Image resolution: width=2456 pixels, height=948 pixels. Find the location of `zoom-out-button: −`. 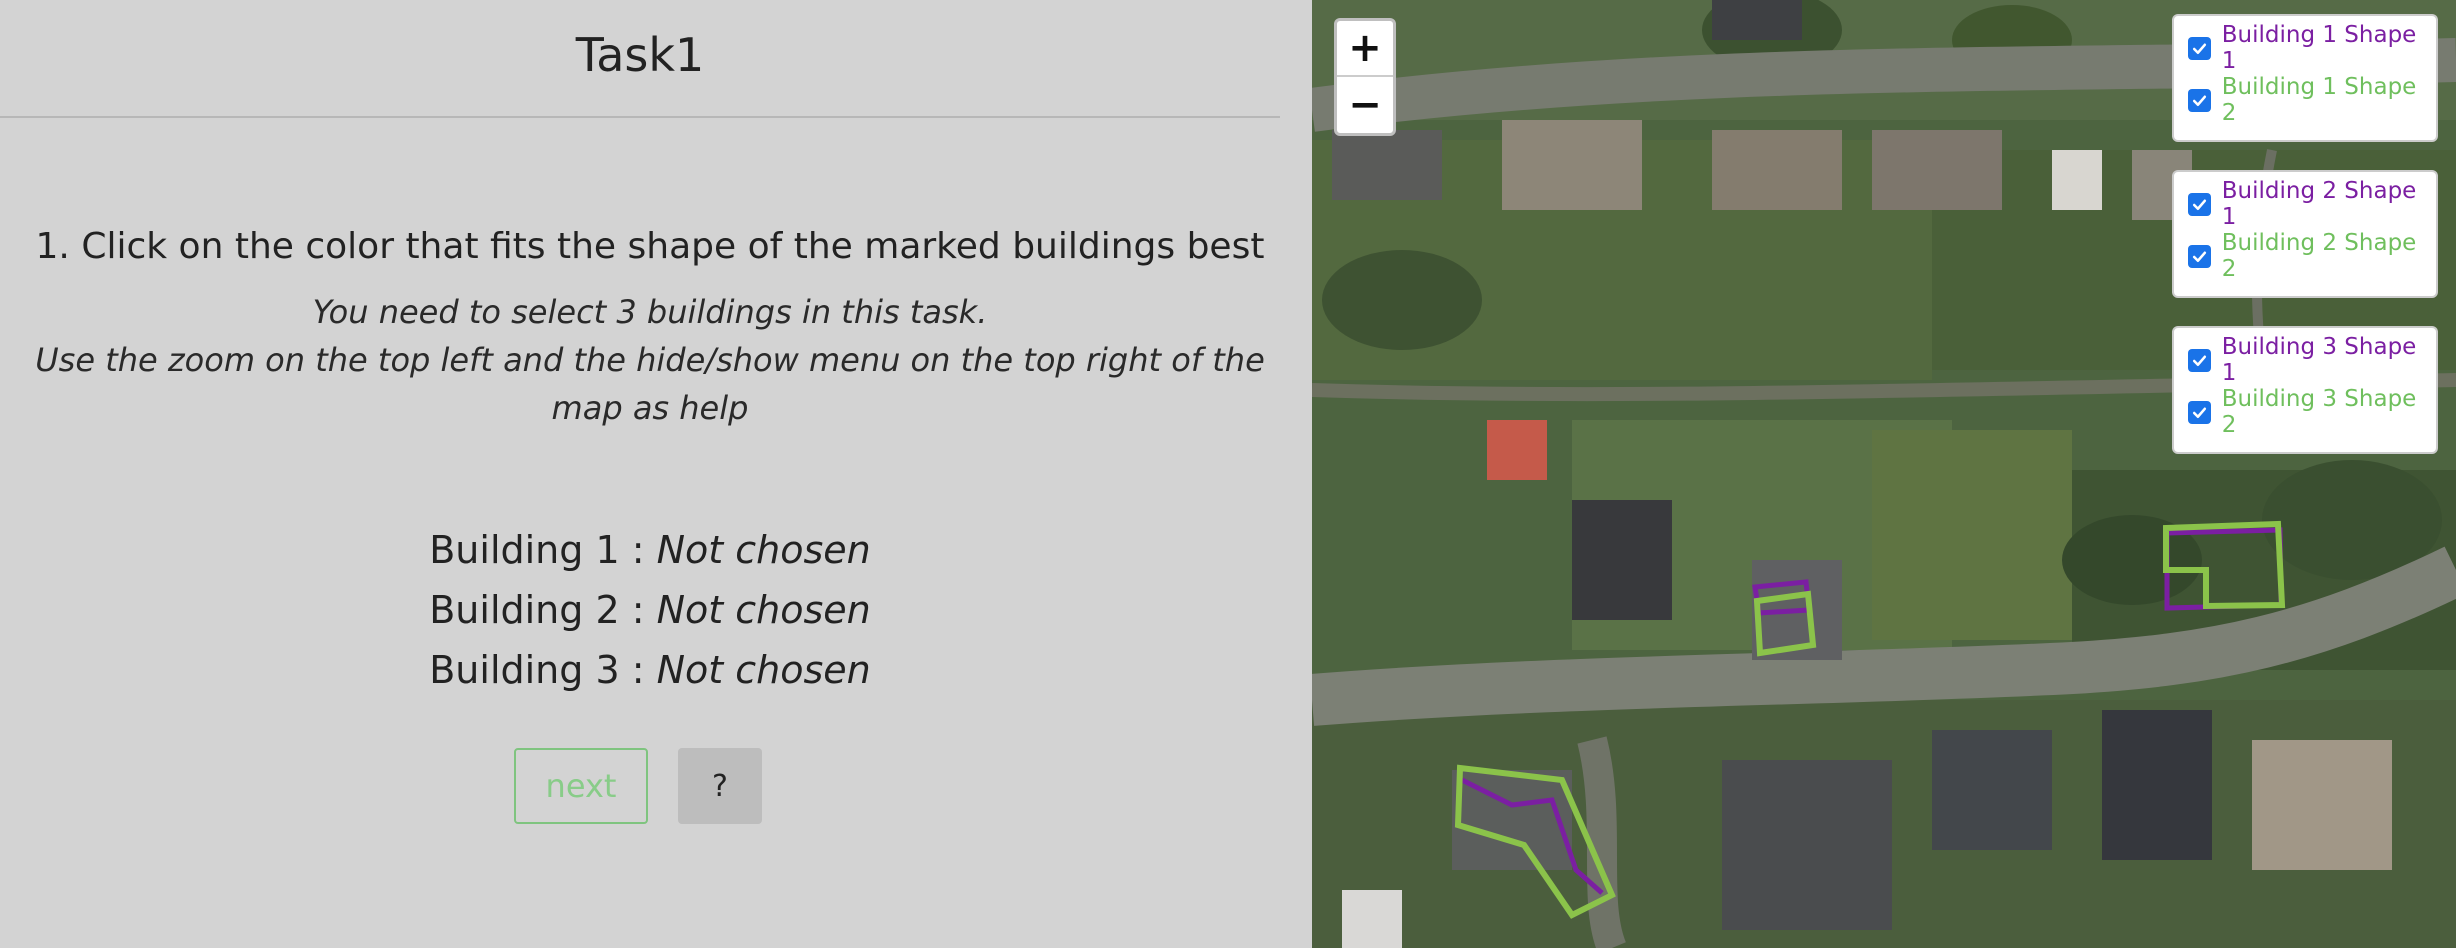

zoom-out-button: − is located at coordinates (1365, 105).